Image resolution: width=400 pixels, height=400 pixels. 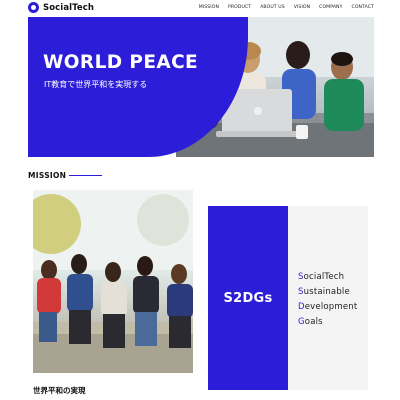 I want to click on brand-logo: SocialTech, so click(x=61, y=7).